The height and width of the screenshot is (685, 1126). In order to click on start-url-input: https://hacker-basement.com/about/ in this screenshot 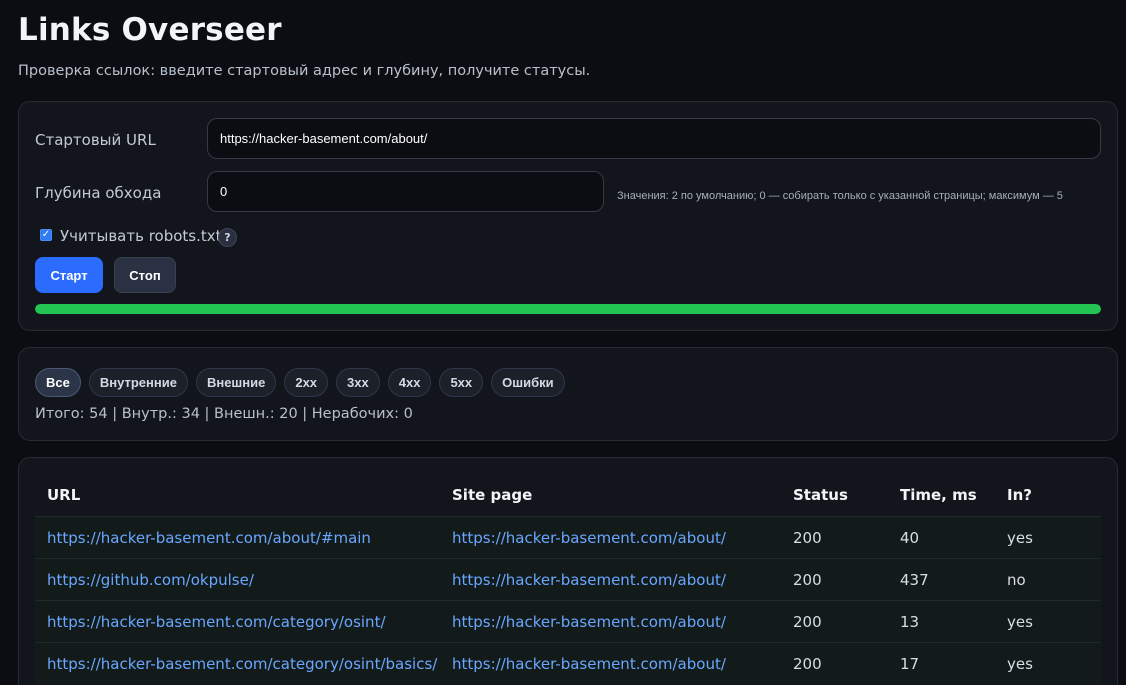, I will do `click(654, 138)`.